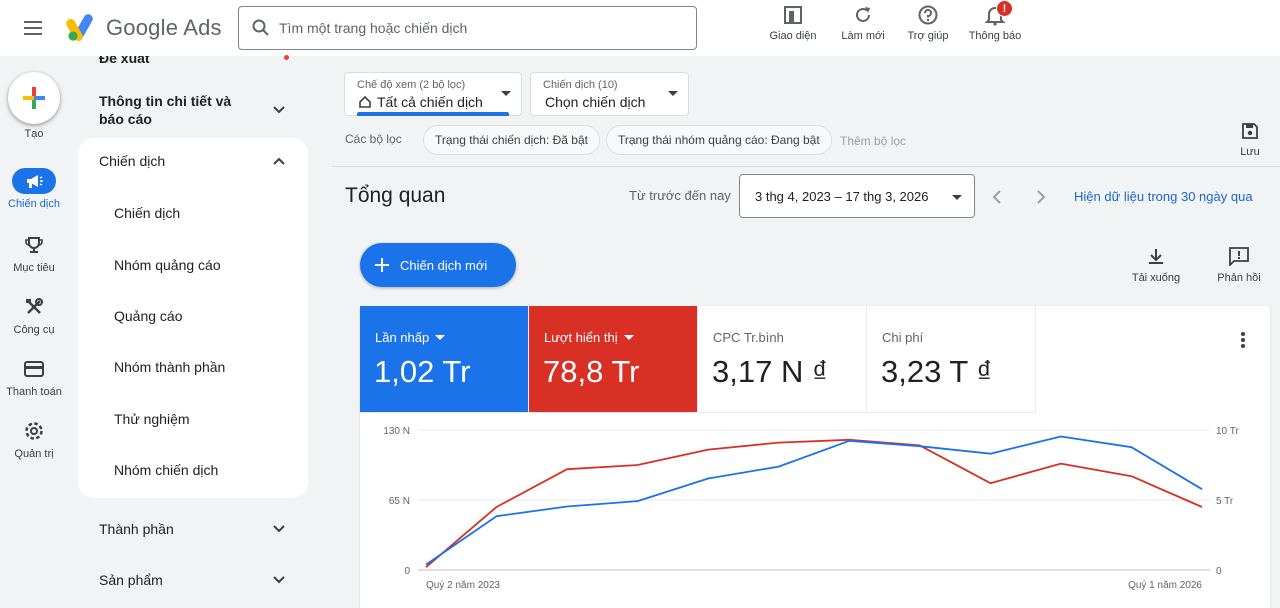 This screenshot has width=1280, height=608. What do you see at coordinates (748, 337) in the screenshot?
I see `metric-avg-cpc-label: CPC Tr.bình` at bounding box center [748, 337].